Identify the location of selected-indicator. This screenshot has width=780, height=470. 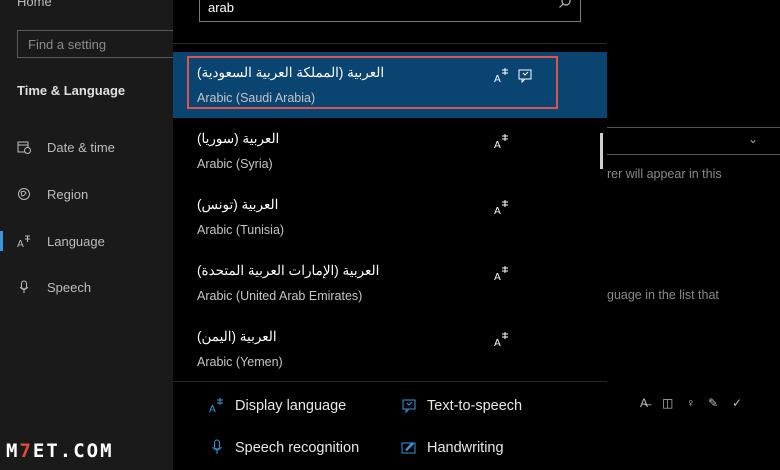
(1, 241).